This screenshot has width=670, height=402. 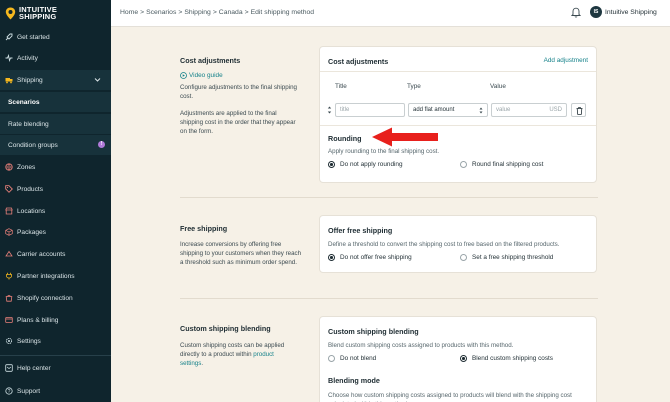 I want to click on rounding-title: Rounding, so click(x=345, y=138).